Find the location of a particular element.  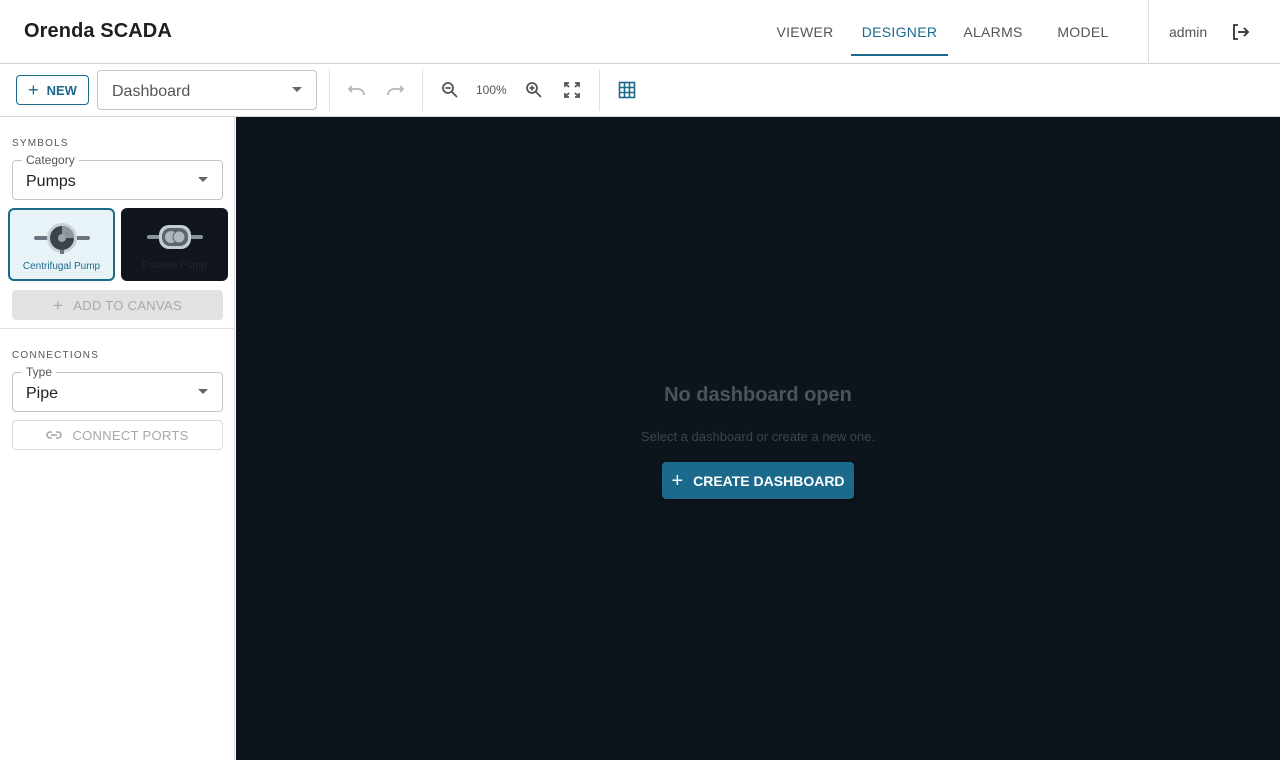

new-button-label: NEW is located at coordinates (61, 90).